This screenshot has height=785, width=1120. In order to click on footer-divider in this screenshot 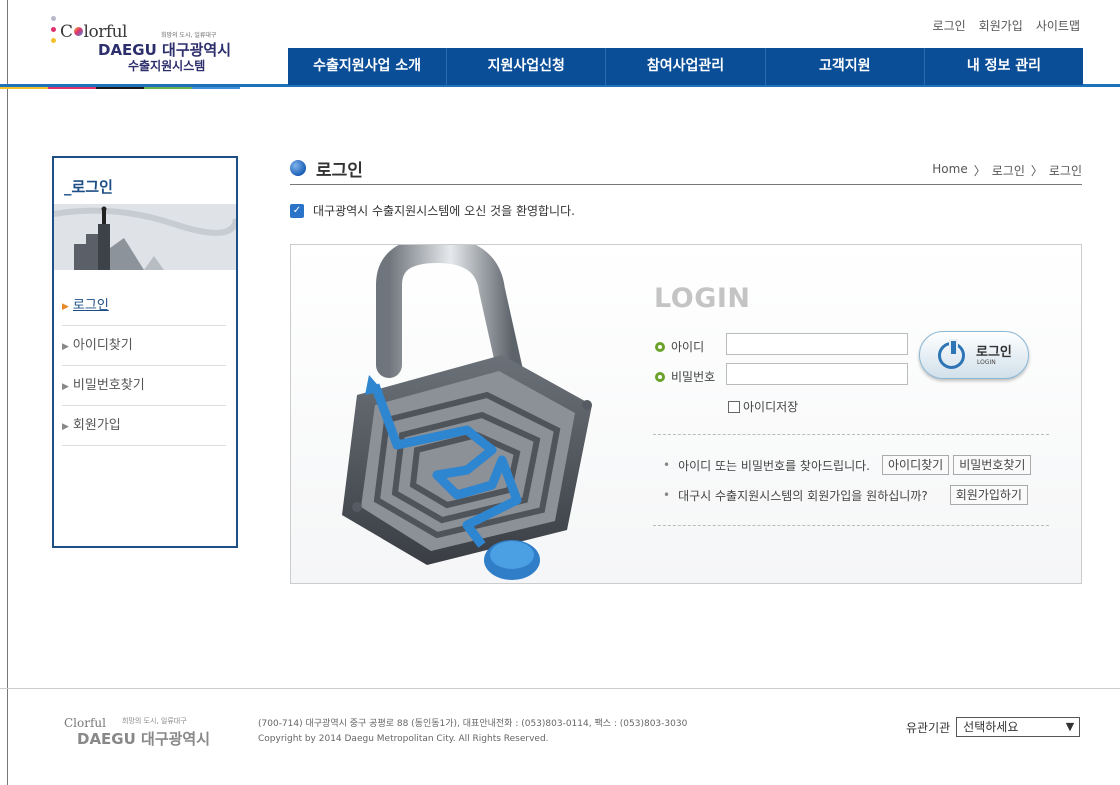, I will do `click(560, 688)`.